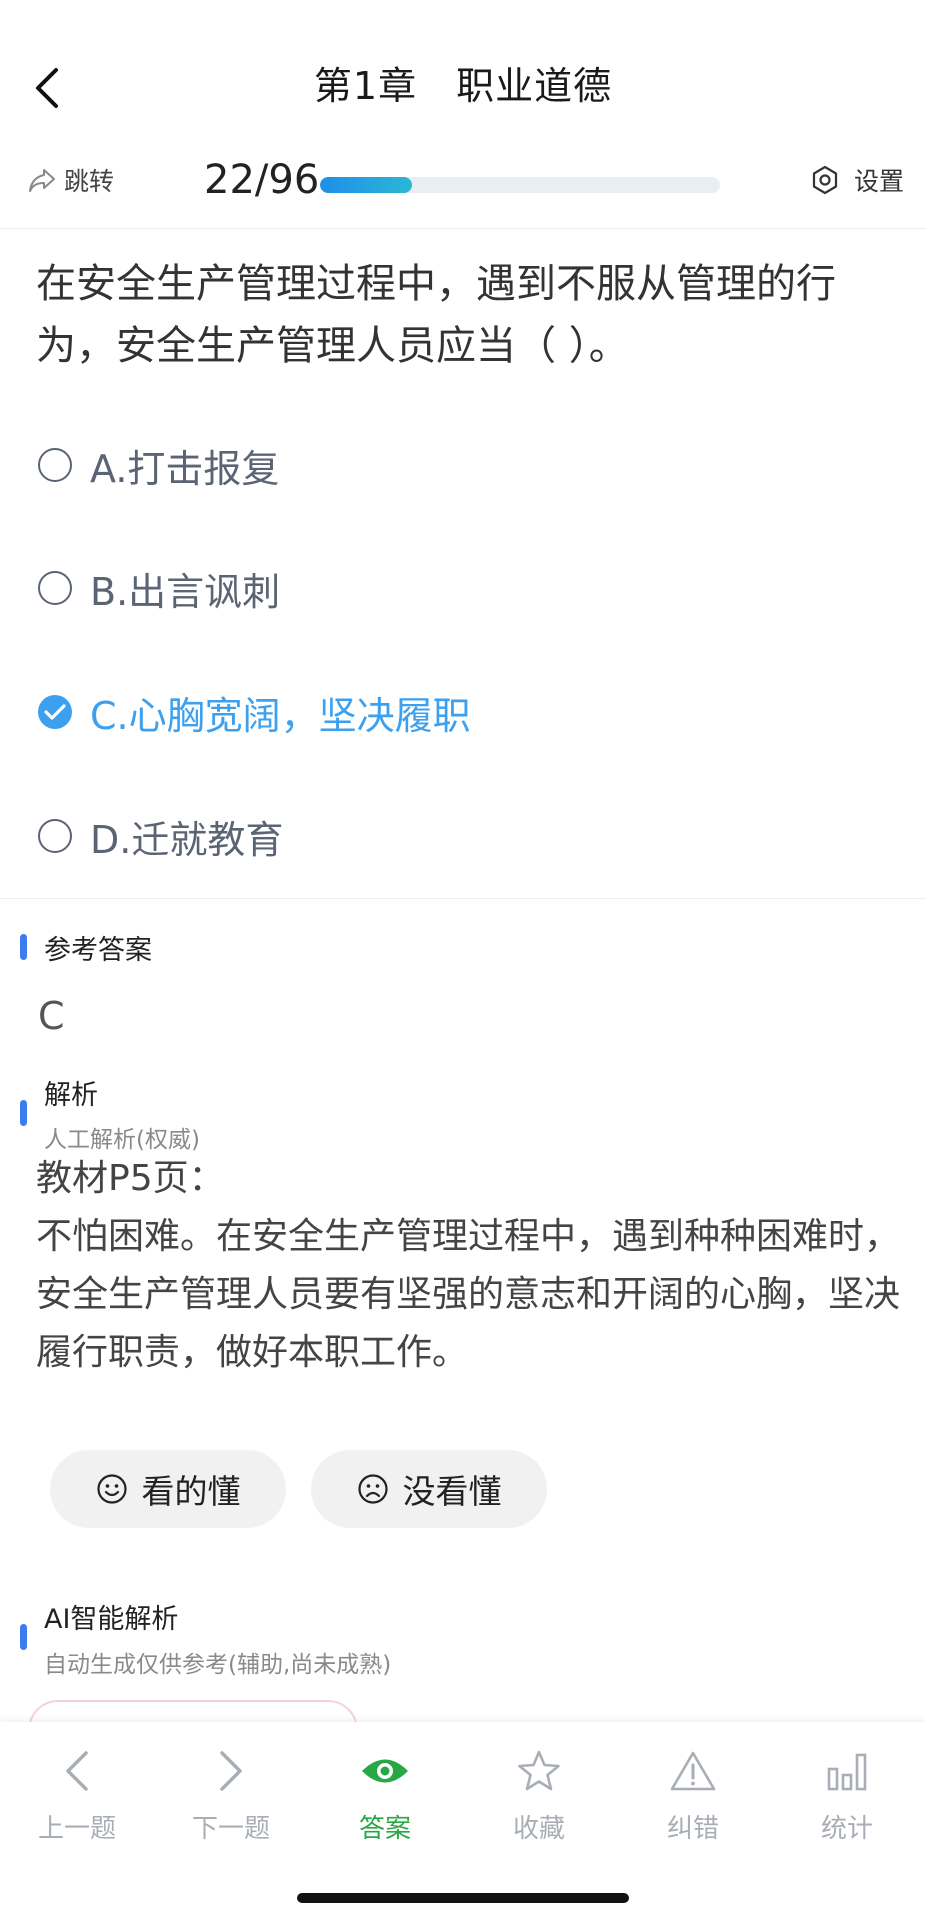 The width and height of the screenshot is (926, 1920). What do you see at coordinates (846, 1829) in the screenshot?
I see `nav-label: 统计` at bounding box center [846, 1829].